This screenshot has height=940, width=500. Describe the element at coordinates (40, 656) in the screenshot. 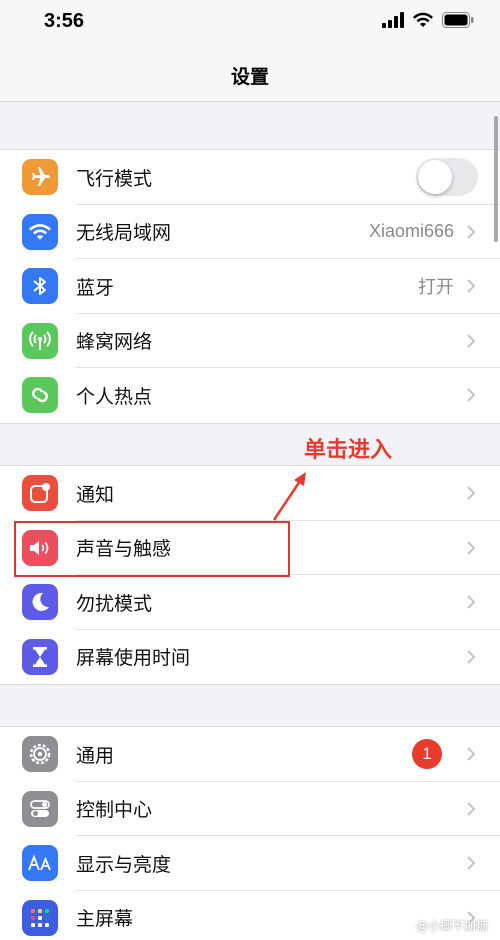

I see `hourglass-icon` at that location.